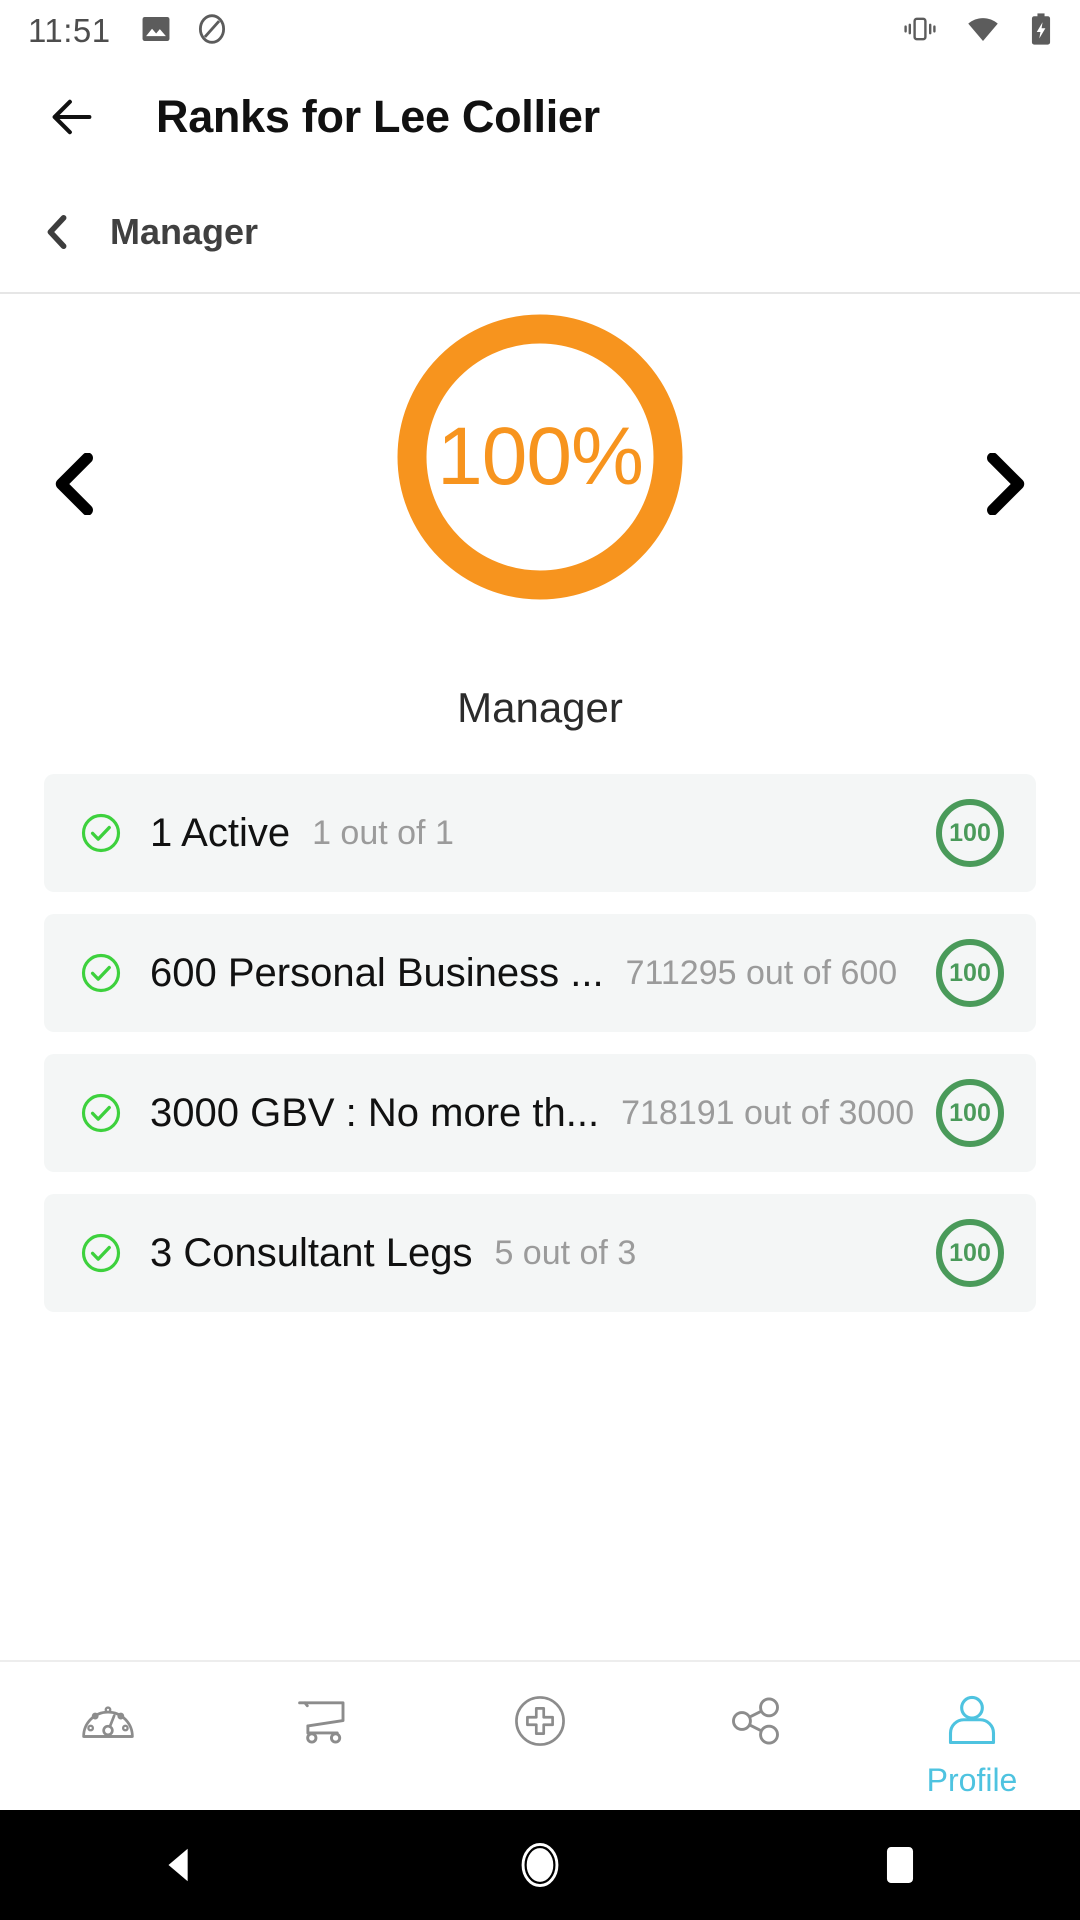  I want to click on table-row: 3 Consultant Legs 5 out of 3 100, so click(540, 1253).